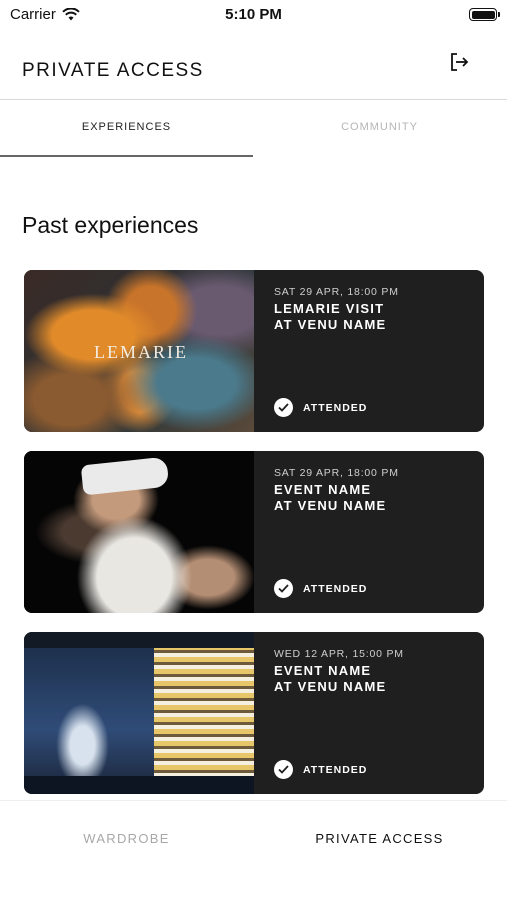  I want to click on experience-name: LEMARIE VISIT AT VENU NAME, so click(330, 317).